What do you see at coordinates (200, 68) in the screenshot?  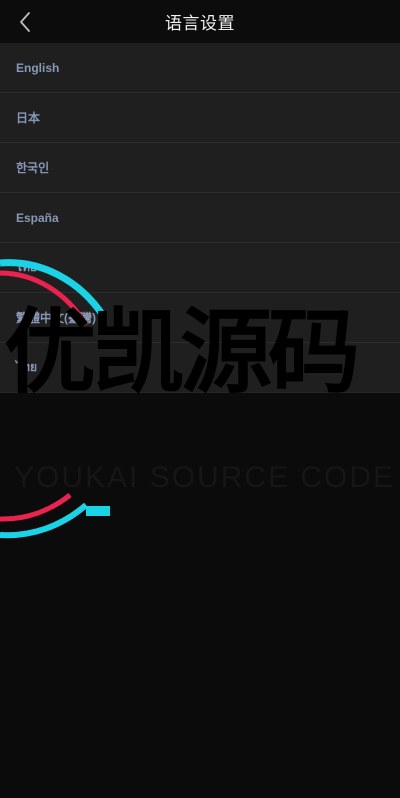 I see `language-item-english: English` at bounding box center [200, 68].